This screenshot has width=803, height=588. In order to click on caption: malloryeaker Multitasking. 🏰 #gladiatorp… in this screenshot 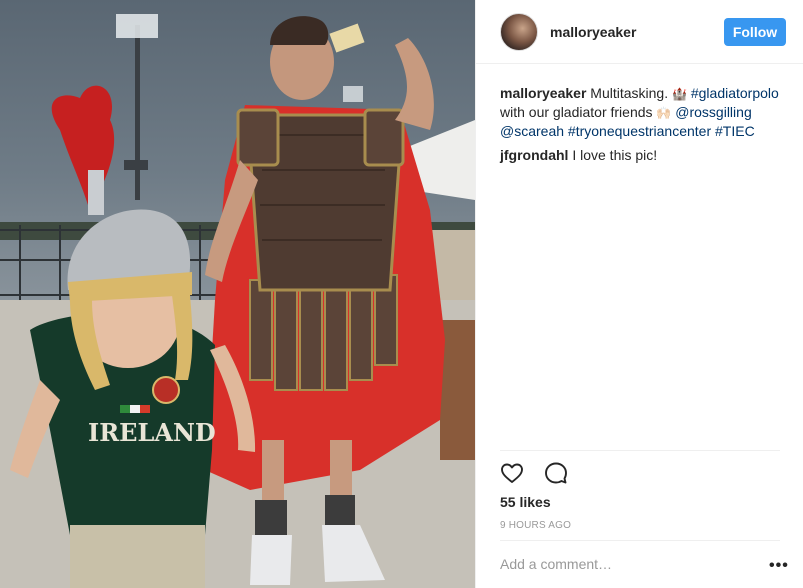, I will do `click(645, 112)`.